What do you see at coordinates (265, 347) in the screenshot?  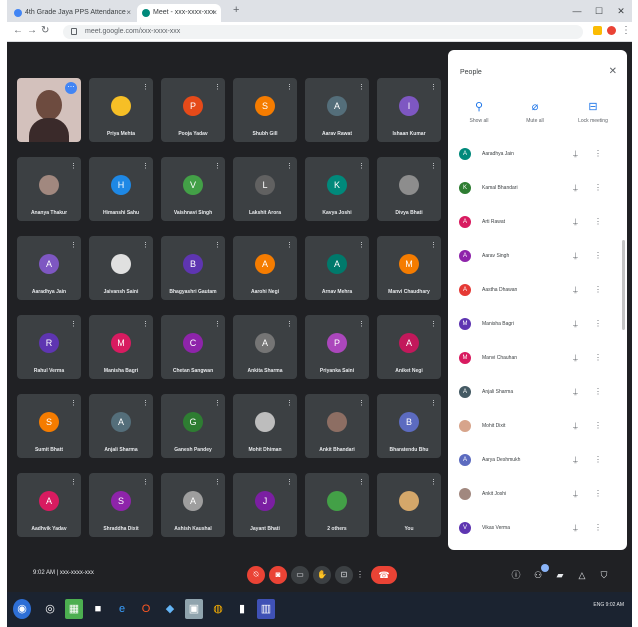 I see `participant-tile: A ⋮ Ankita Sharma` at bounding box center [265, 347].